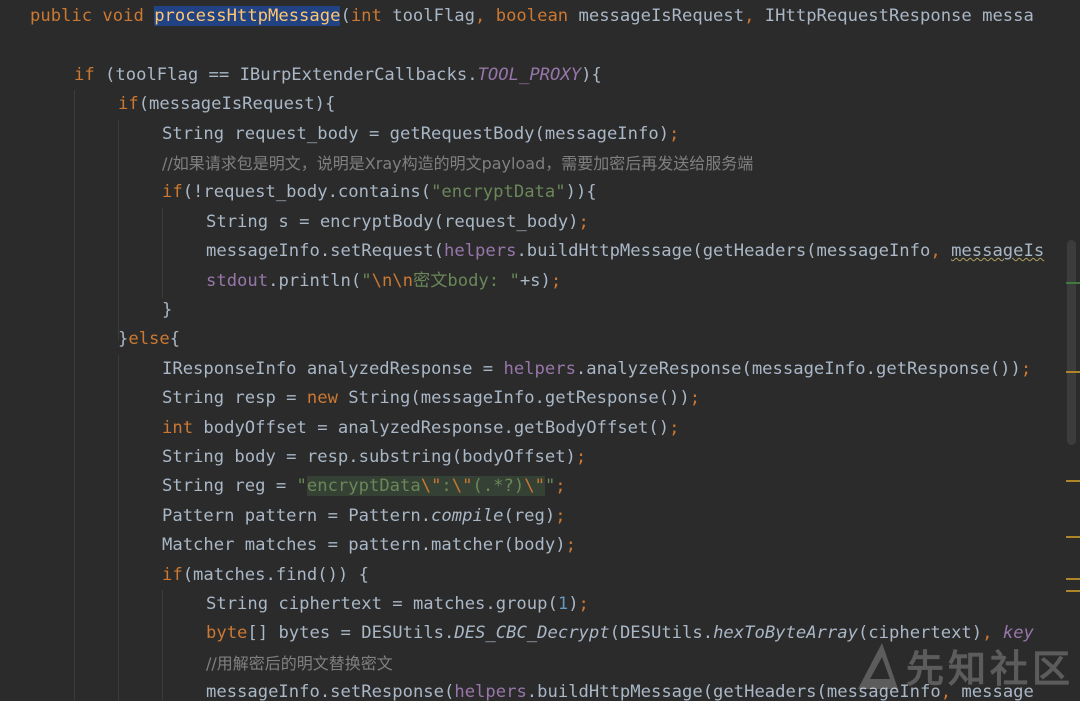  What do you see at coordinates (247, 16) in the screenshot?
I see `code-token: processHttpMessage` at bounding box center [247, 16].